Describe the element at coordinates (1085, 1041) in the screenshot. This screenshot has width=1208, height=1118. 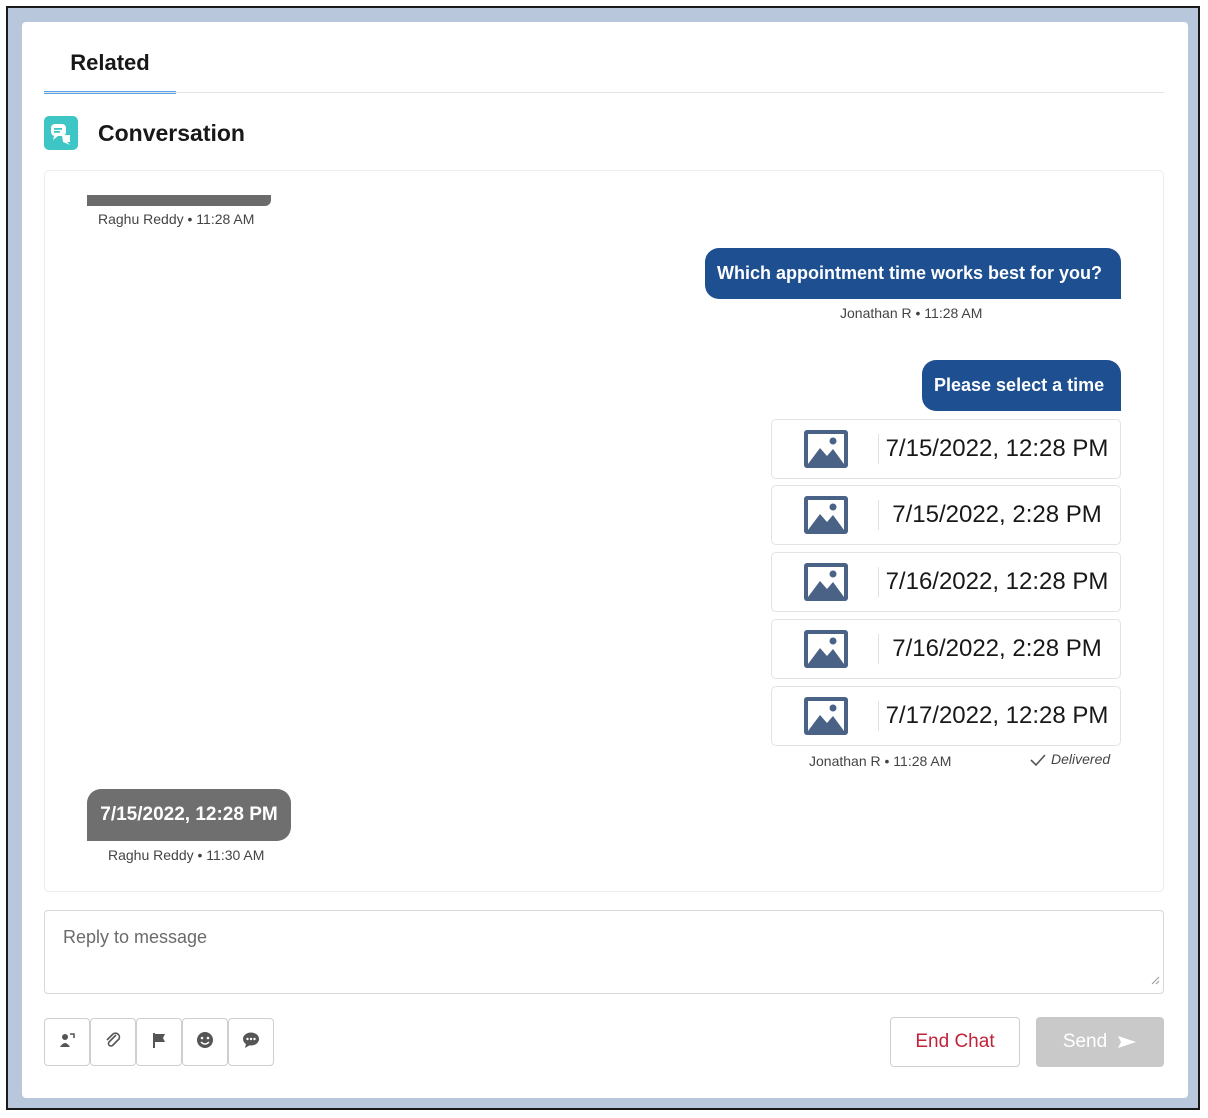
I see `send-label: Send` at that location.